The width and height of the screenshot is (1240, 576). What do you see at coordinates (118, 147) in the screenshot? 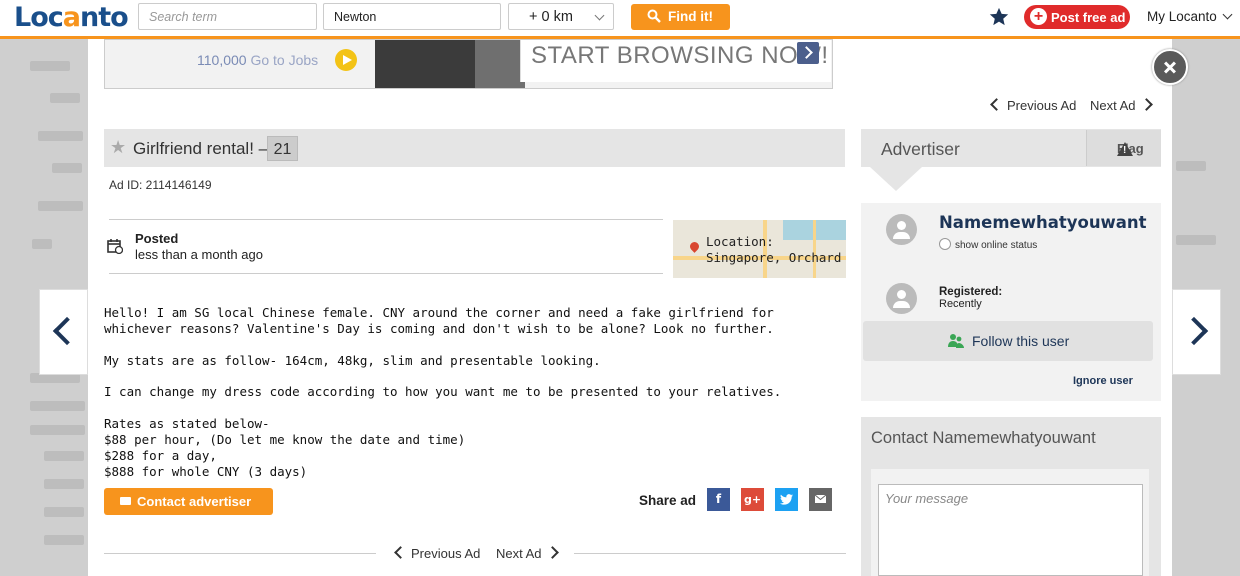
I see `favorite-star-icon: ★` at bounding box center [118, 147].